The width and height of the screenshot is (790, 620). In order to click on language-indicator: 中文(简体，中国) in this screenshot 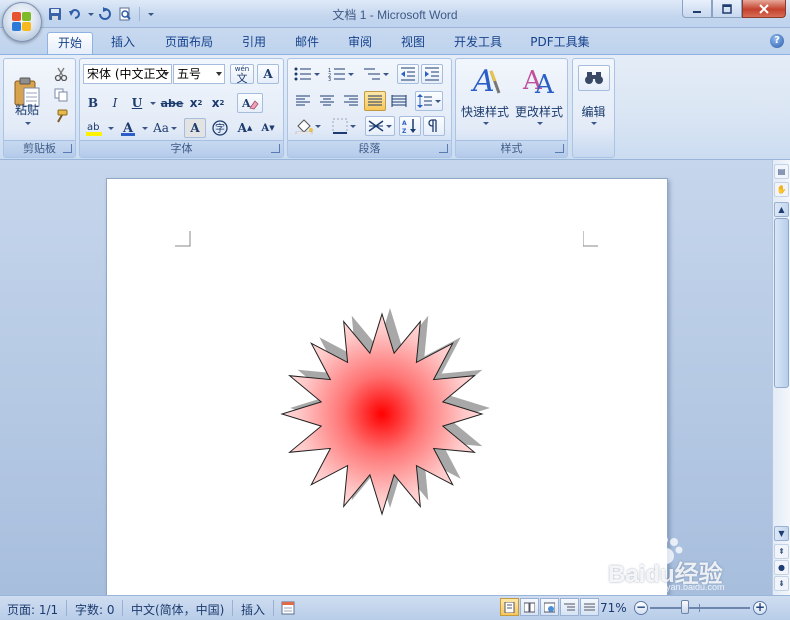, I will do `click(177, 609)`.